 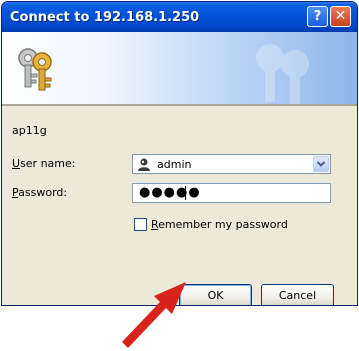 What do you see at coordinates (43, 192) in the screenshot?
I see `password-label-text: assword:` at bounding box center [43, 192].